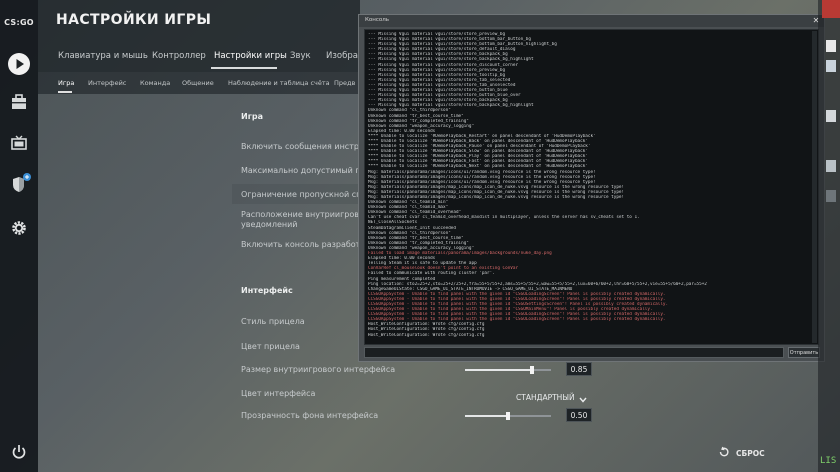 Image resolution: width=840 pixels, height=472 pixels. I want to click on watch-tv-icon, so click(19, 143).